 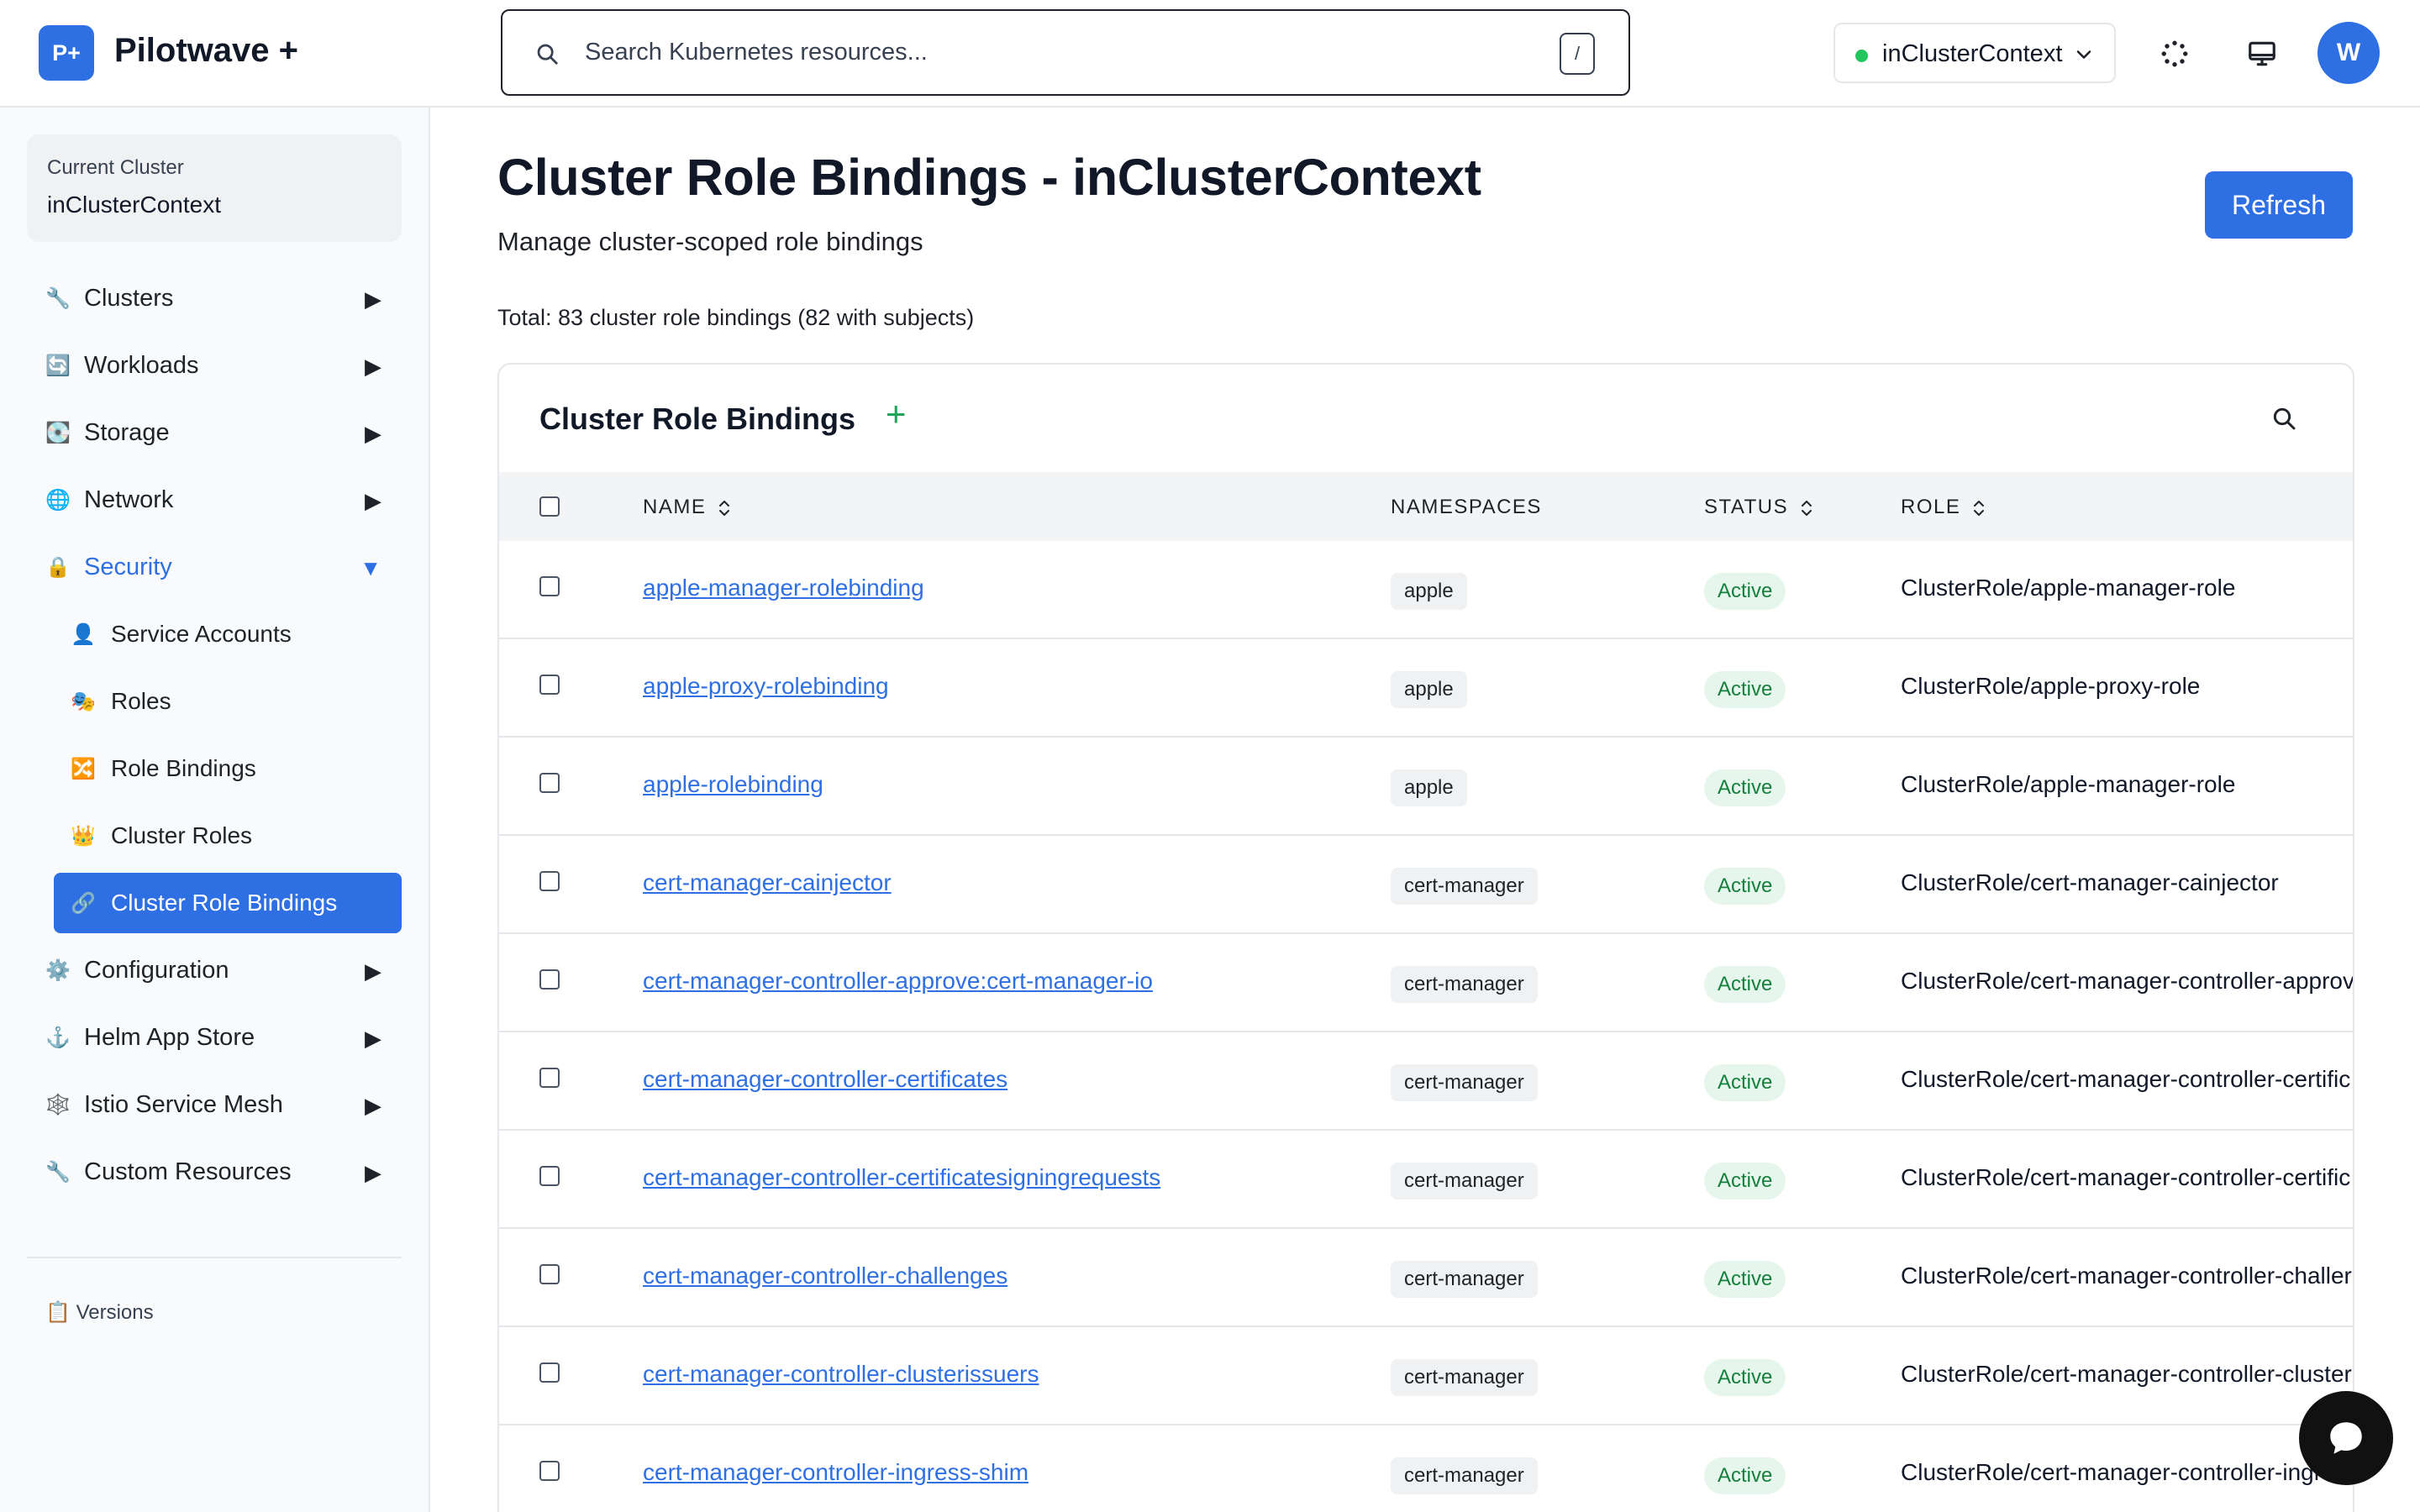 What do you see at coordinates (214, 298) in the screenshot?
I see `sidebar-item-clusters: 🔧 Clusters ▶` at bounding box center [214, 298].